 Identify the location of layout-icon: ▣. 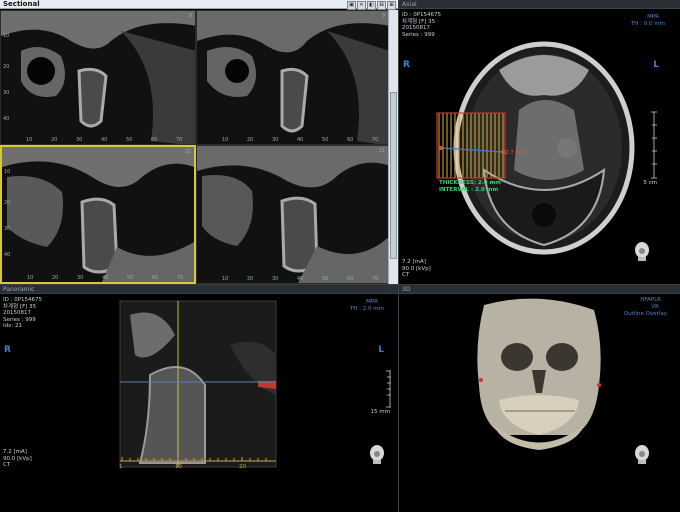
(351, 5).